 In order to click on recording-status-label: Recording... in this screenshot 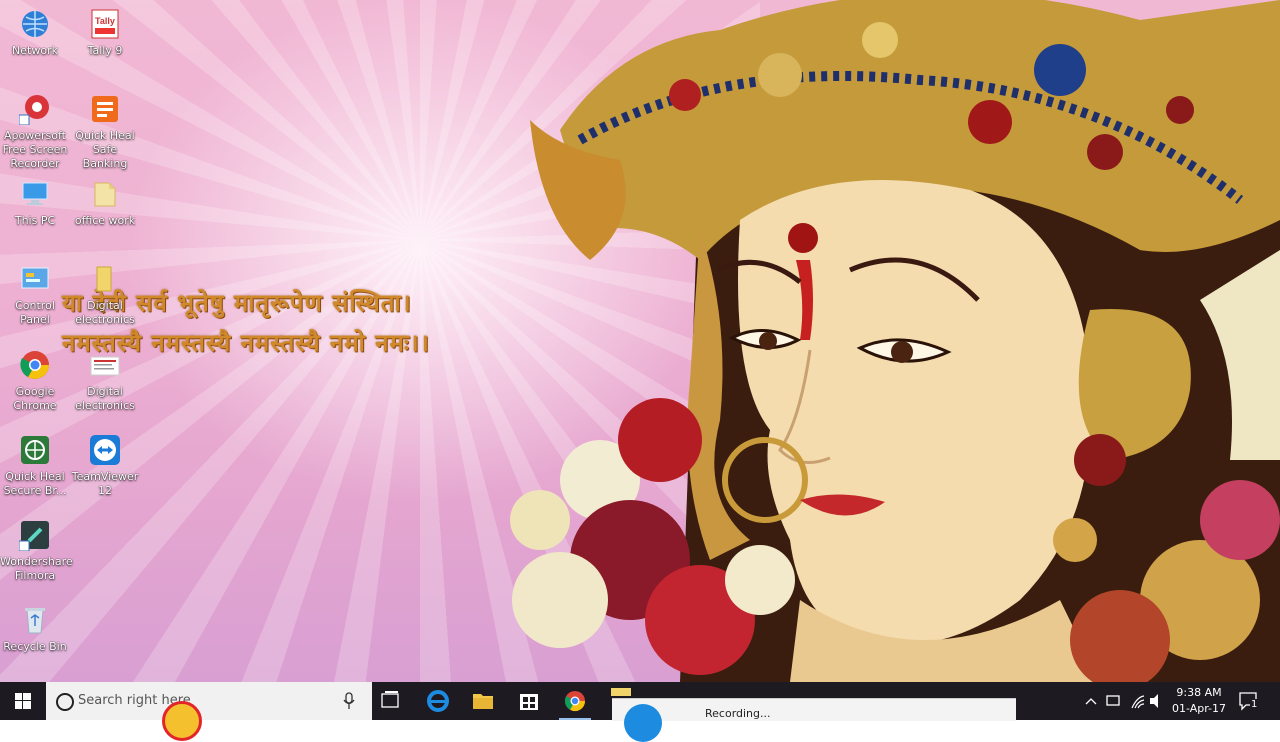, I will do `click(738, 713)`.